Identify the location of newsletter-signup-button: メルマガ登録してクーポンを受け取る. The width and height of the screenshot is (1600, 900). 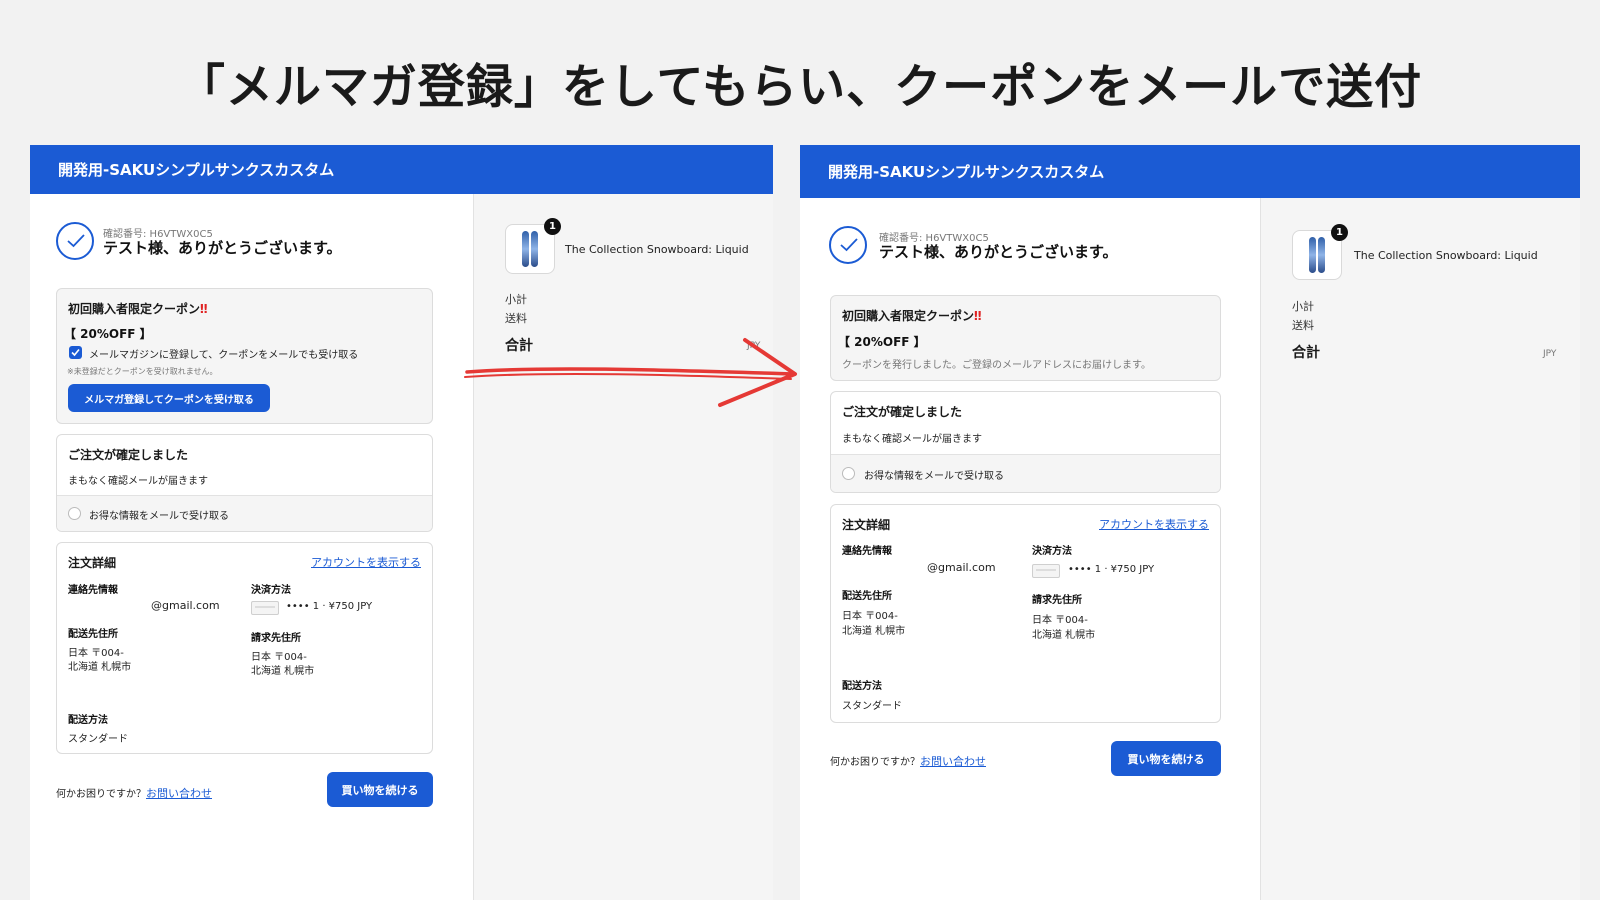
(169, 398).